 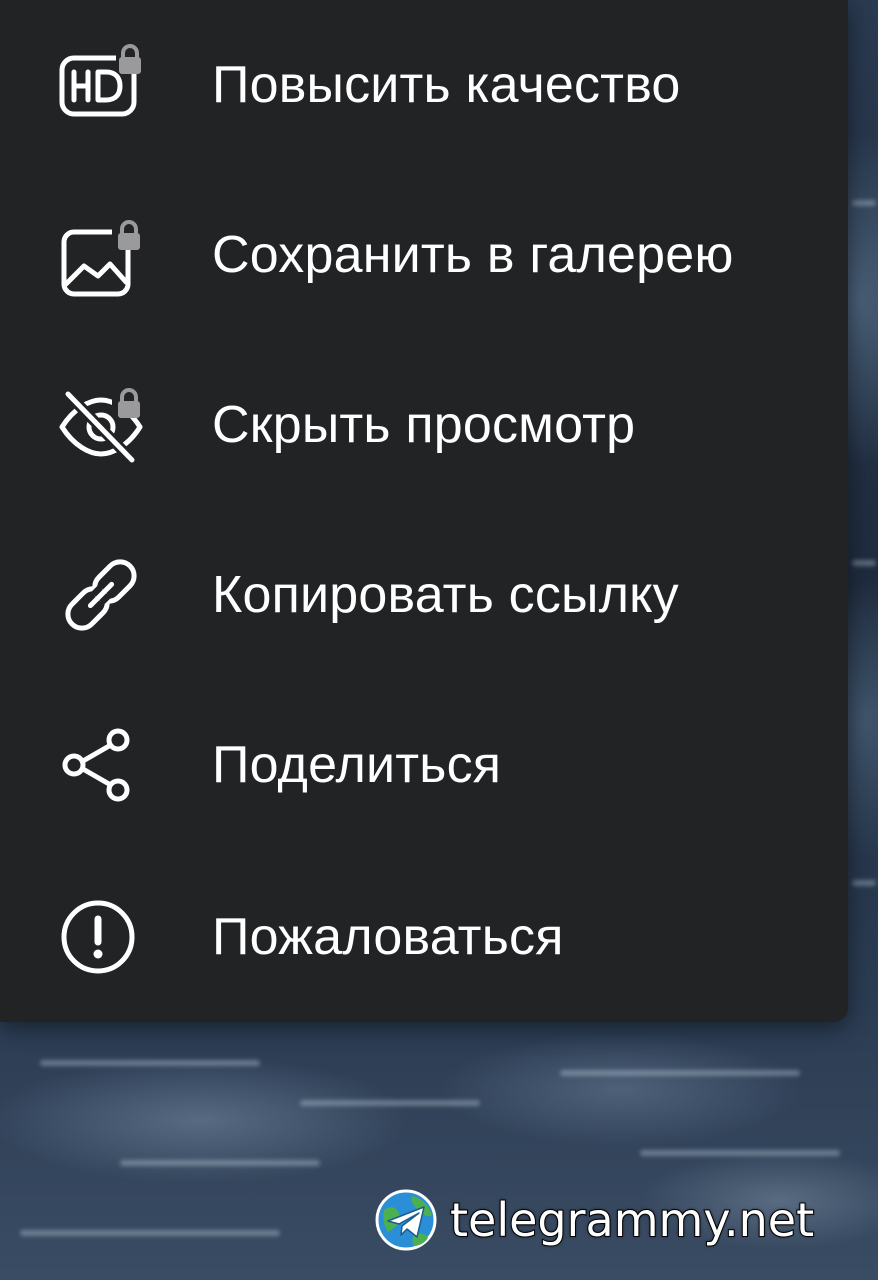 What do you see at coordinates (445, 595) in the screenshot?
I see `menu-item-label: Копировать ссылку` at bounding box center [445, 595].